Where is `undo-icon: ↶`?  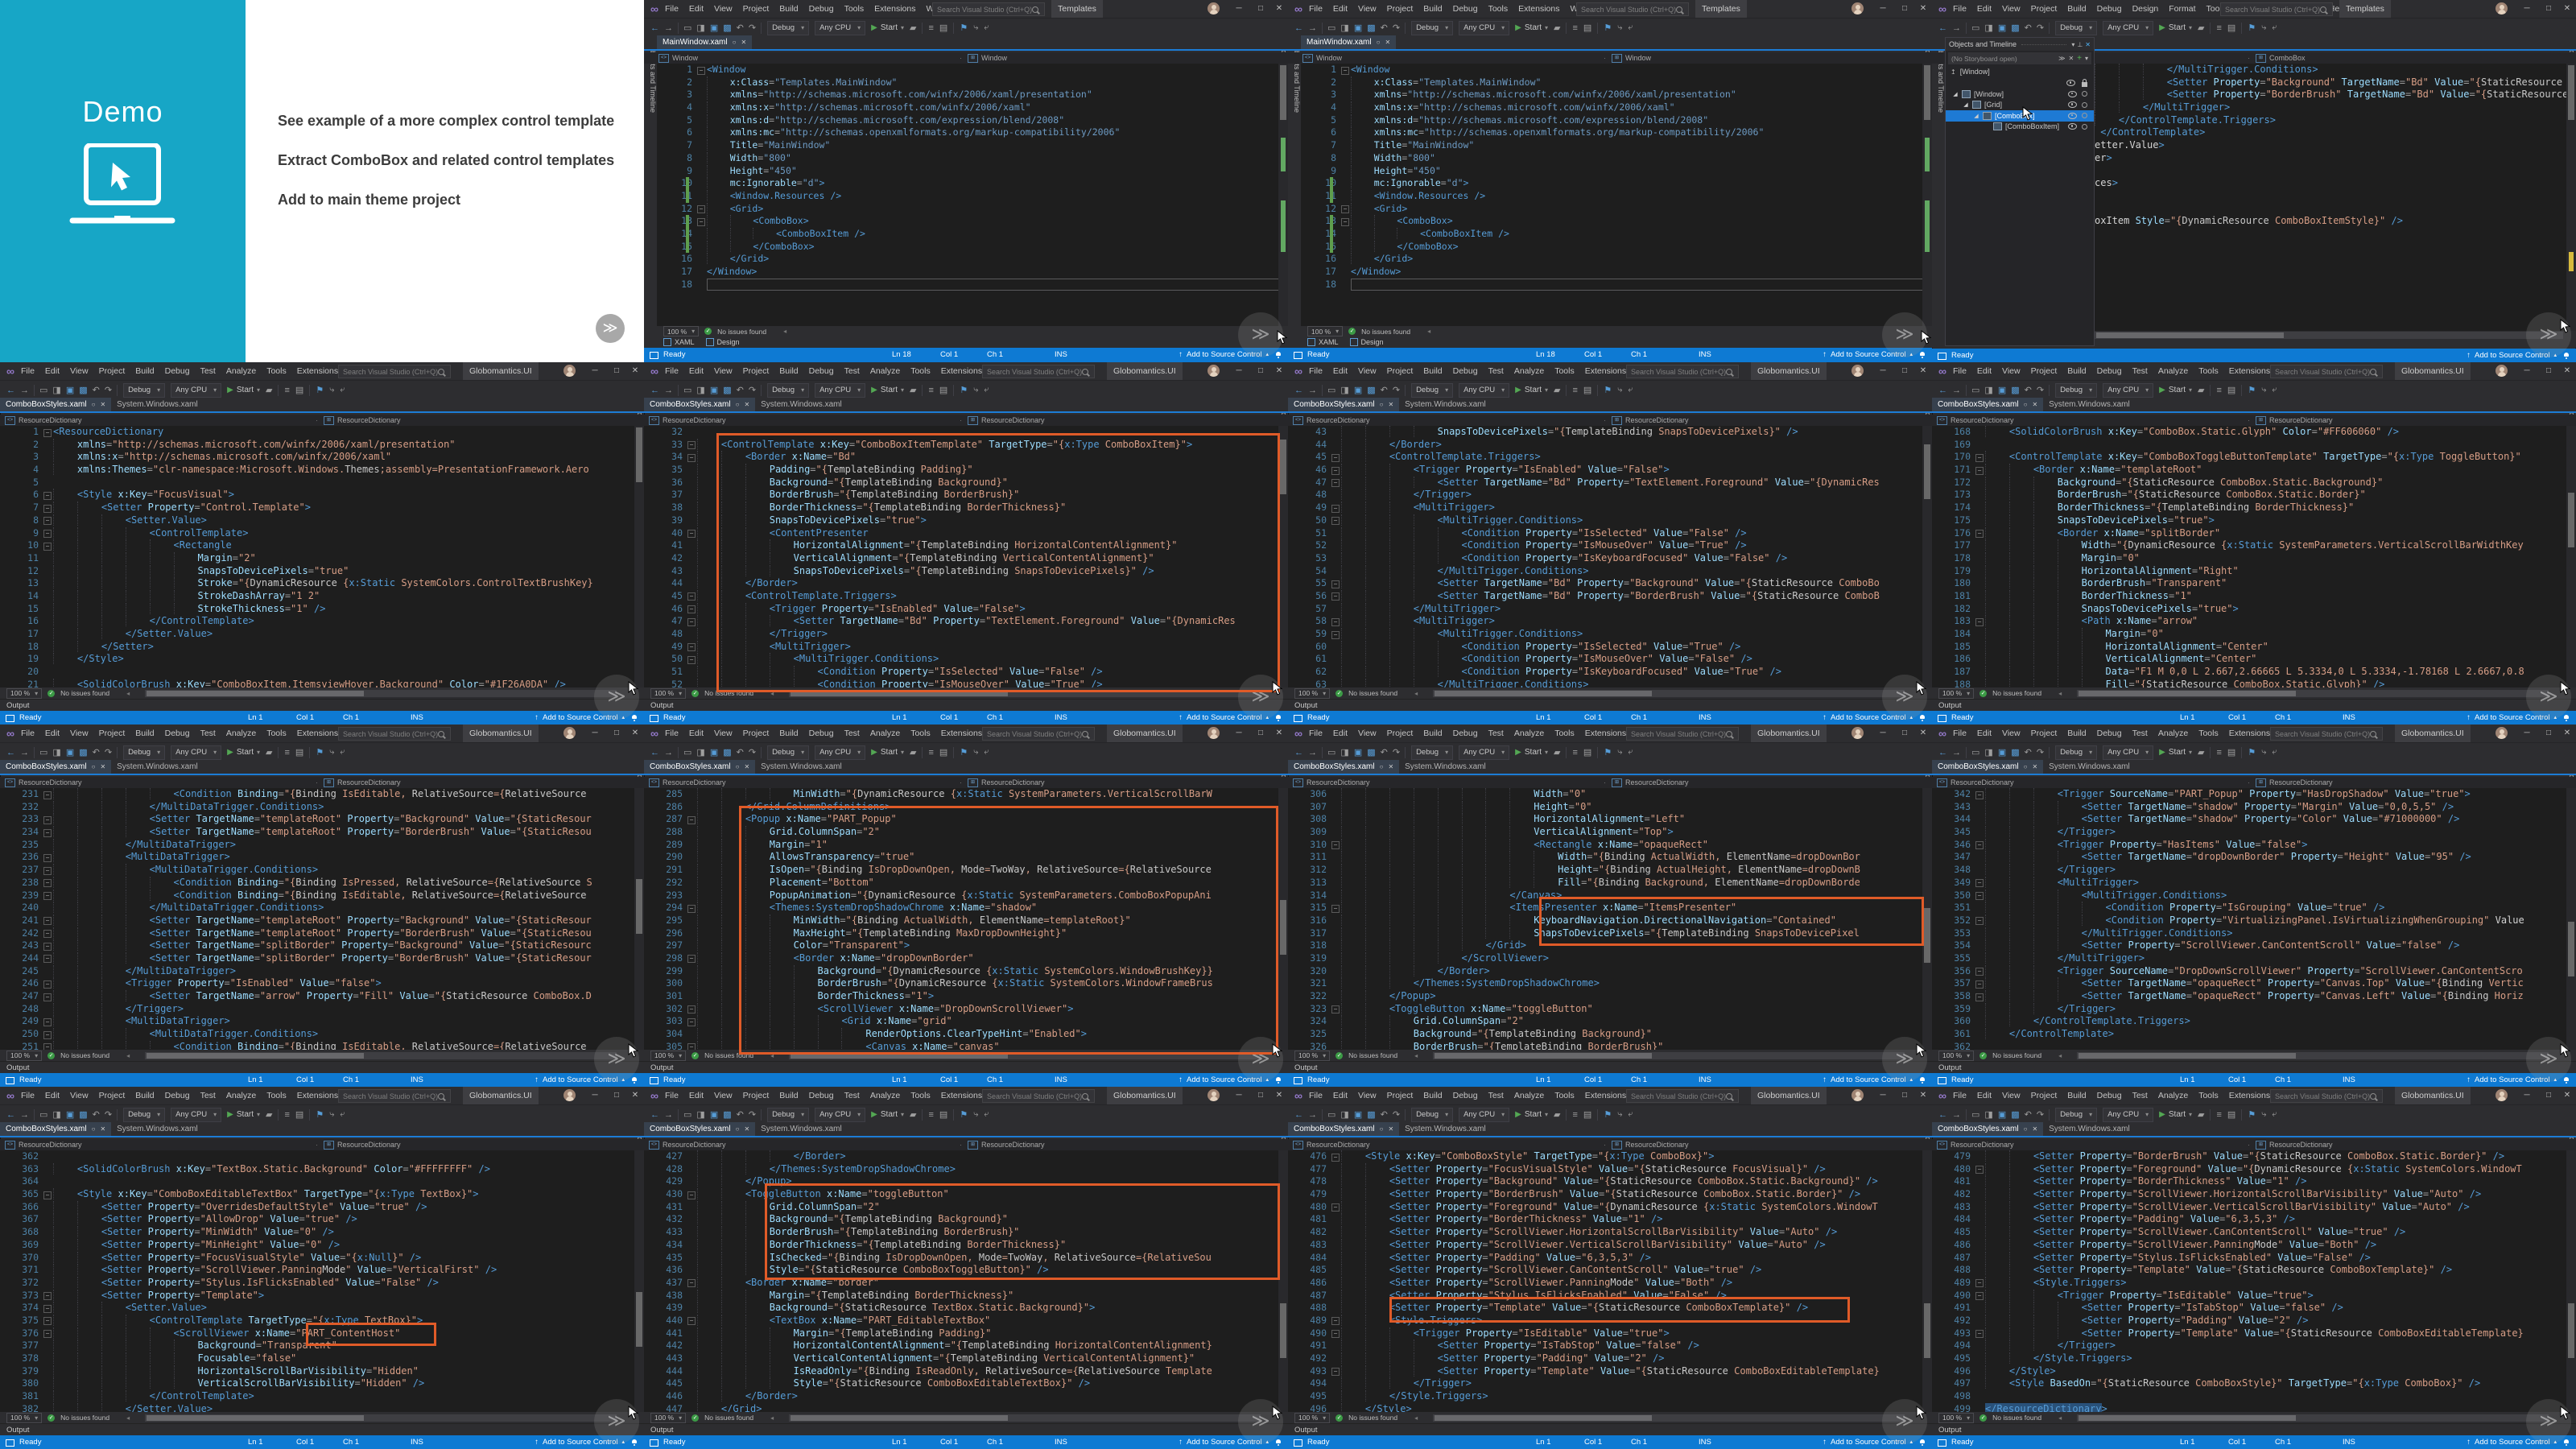
undo-icon: ↶ is located at coordinates (1384, 28).